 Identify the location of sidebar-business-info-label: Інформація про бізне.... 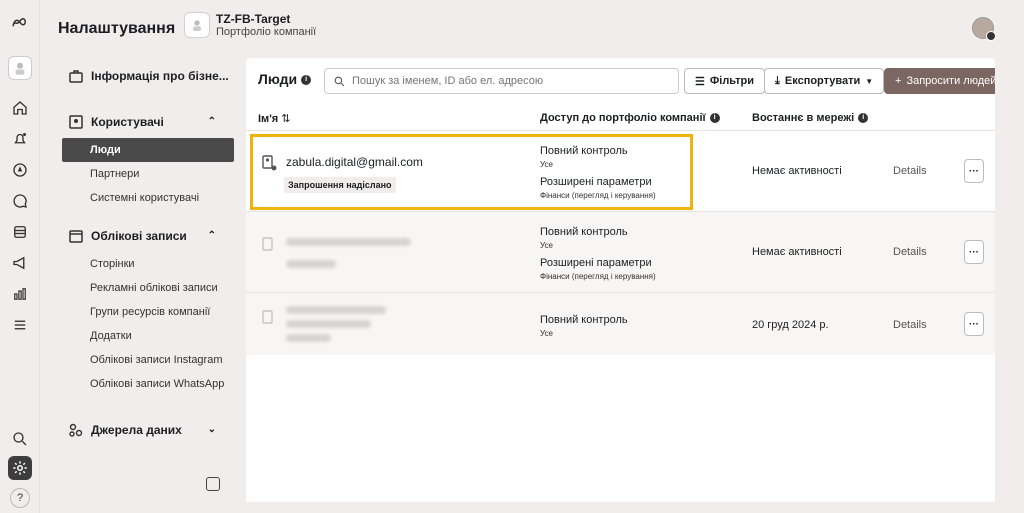
(160, 76).